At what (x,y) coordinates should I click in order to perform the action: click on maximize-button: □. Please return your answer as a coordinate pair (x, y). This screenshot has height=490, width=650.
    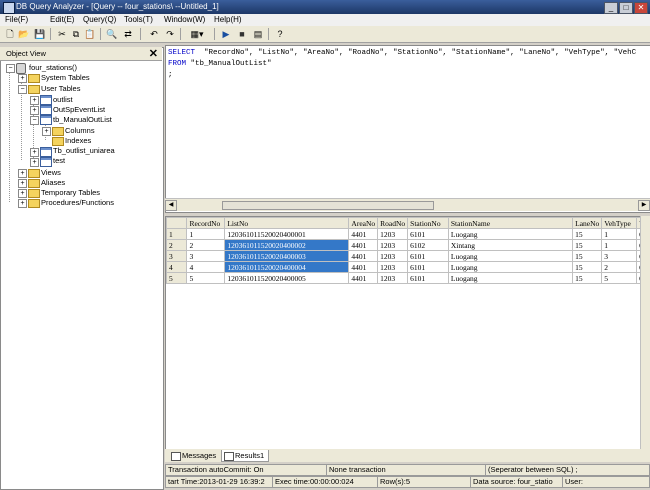
    Looking at the image, I should click on (626, 8).